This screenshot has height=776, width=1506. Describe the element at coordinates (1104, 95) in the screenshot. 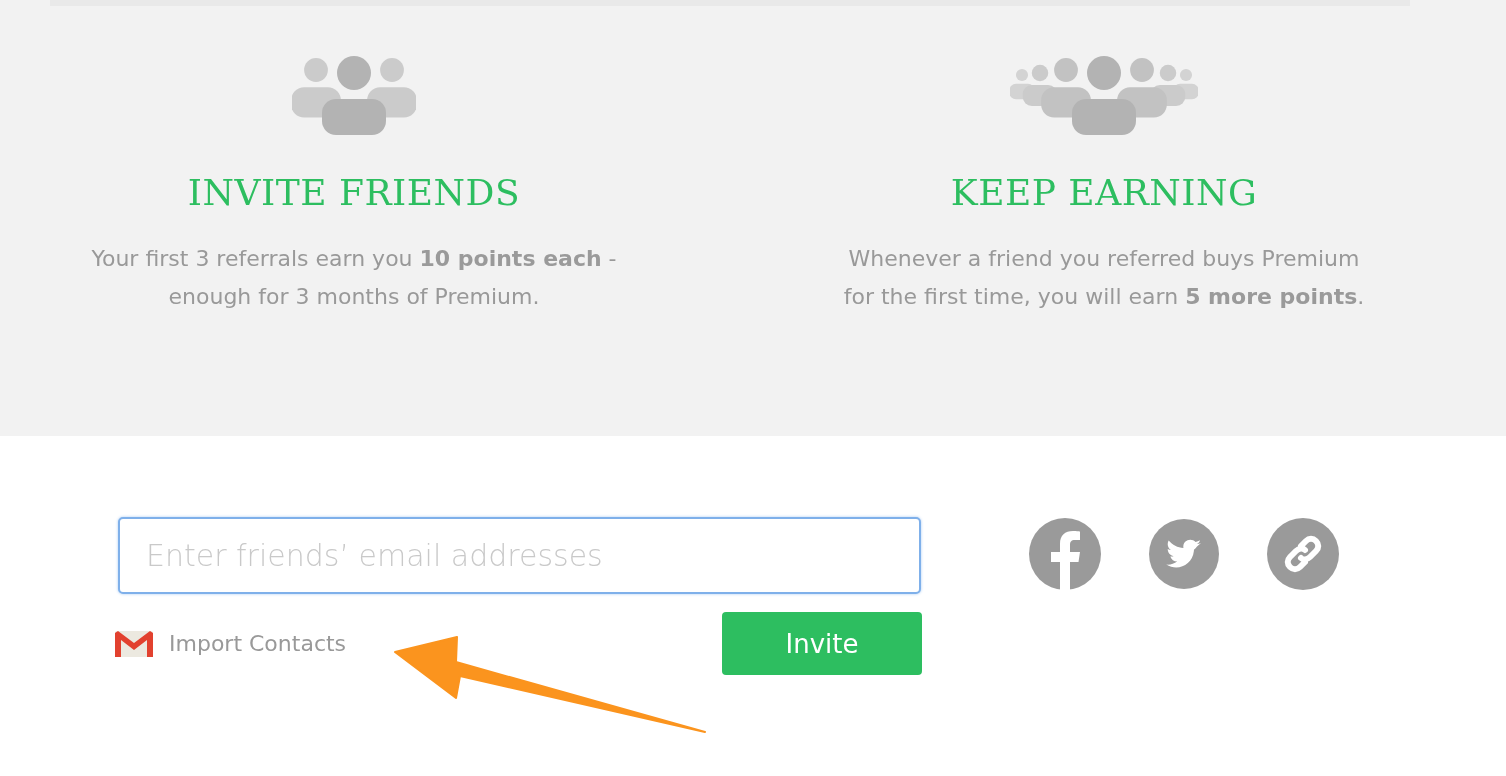

I see `people-crowd-icon` at that location.